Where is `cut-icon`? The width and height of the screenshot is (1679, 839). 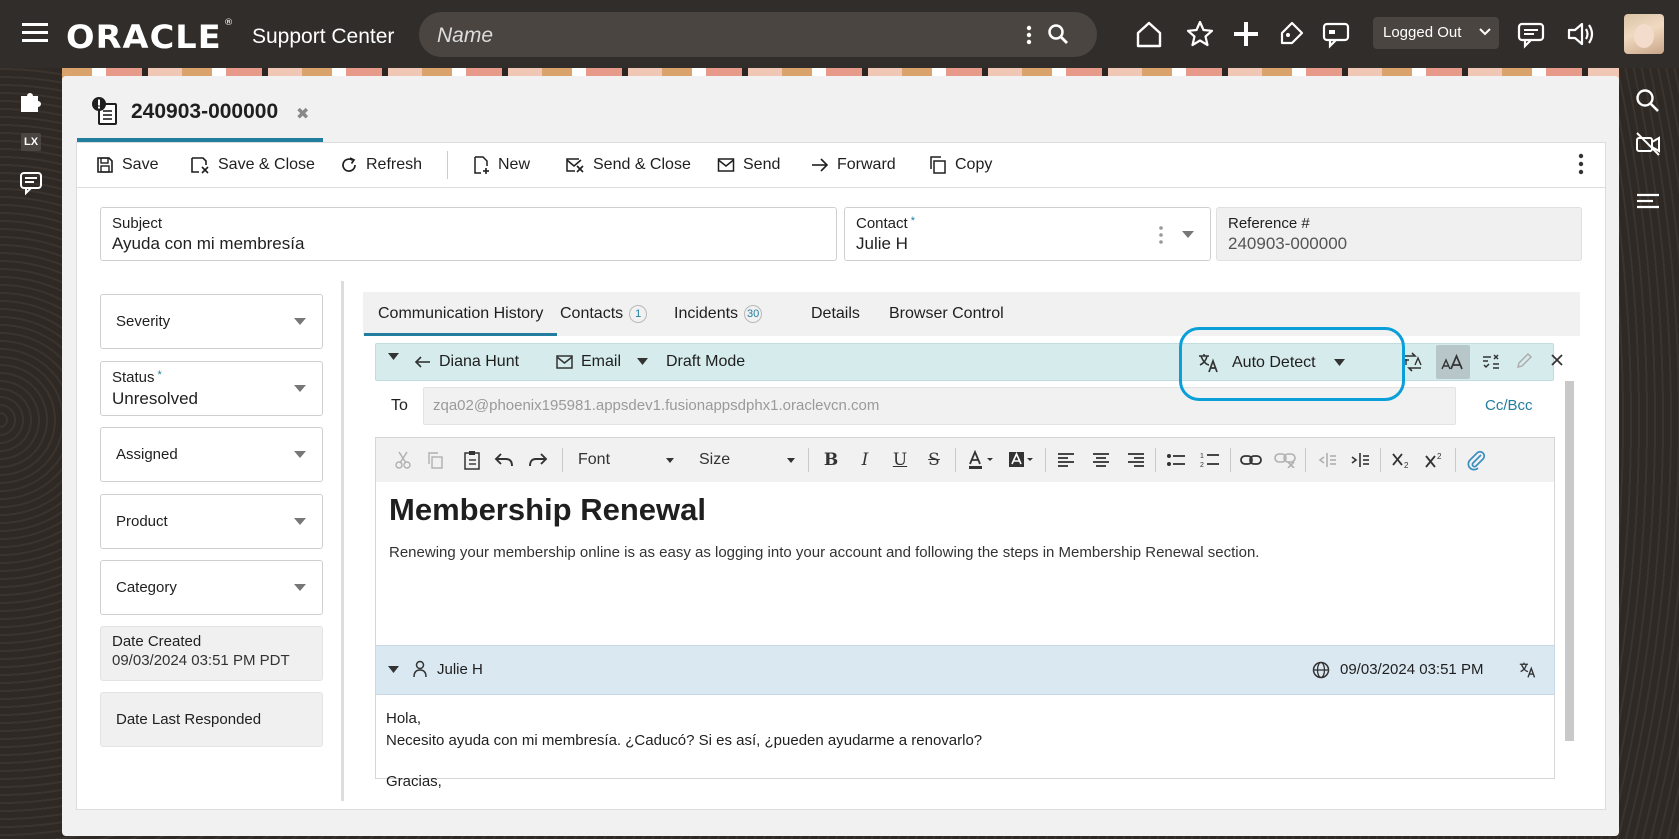 cut-icon is located at coordinates (403, 460).